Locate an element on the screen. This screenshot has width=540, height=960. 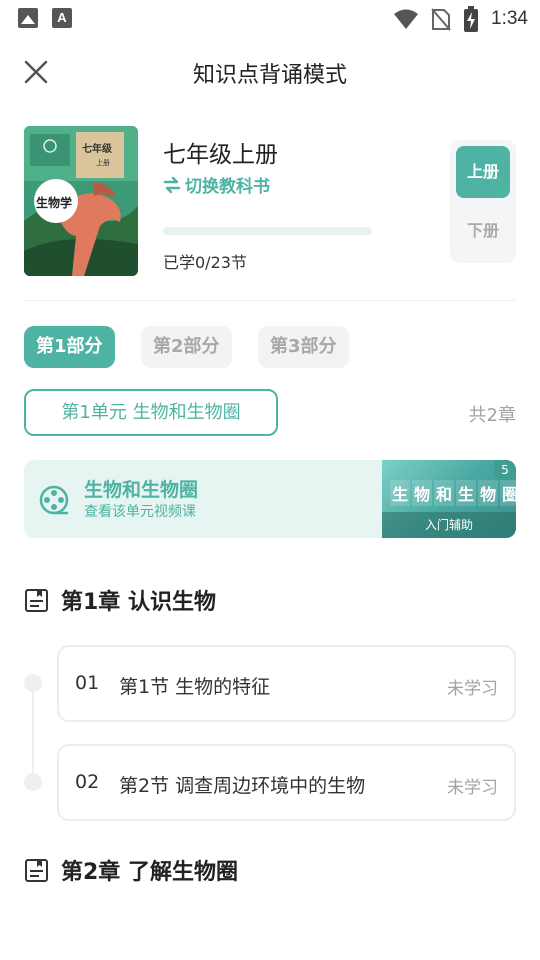
timeline-line is located at coordinates (33, 733).